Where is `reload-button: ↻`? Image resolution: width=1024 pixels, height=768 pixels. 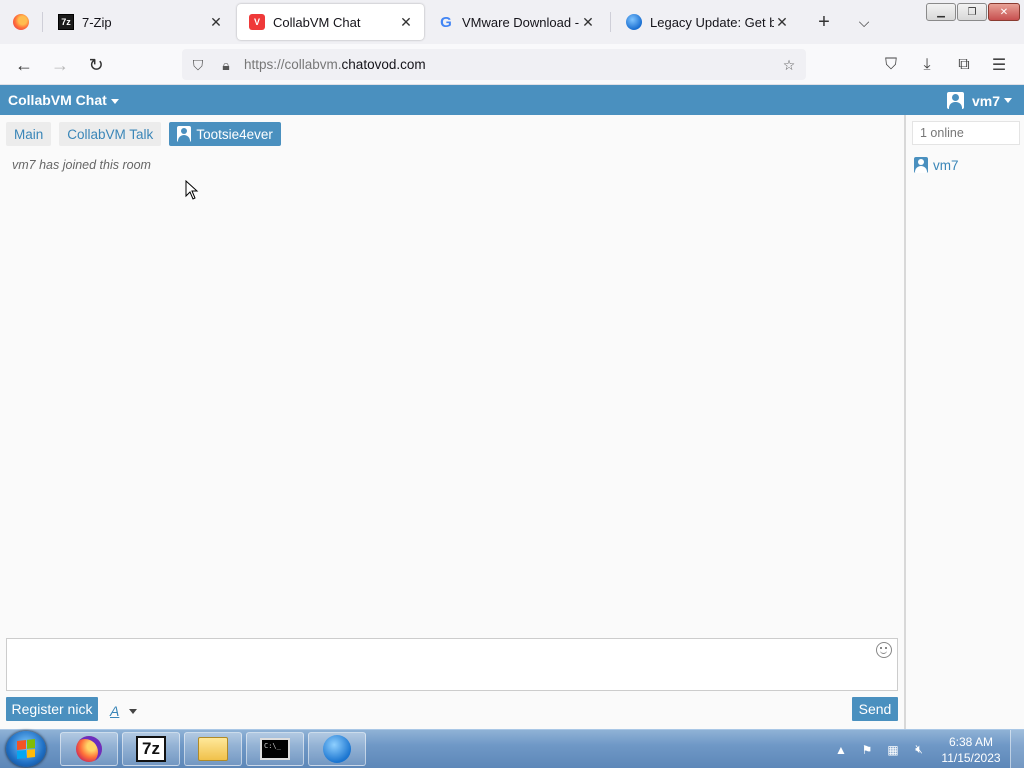
reload-button: ↻ is located at coordinates (96, 65).